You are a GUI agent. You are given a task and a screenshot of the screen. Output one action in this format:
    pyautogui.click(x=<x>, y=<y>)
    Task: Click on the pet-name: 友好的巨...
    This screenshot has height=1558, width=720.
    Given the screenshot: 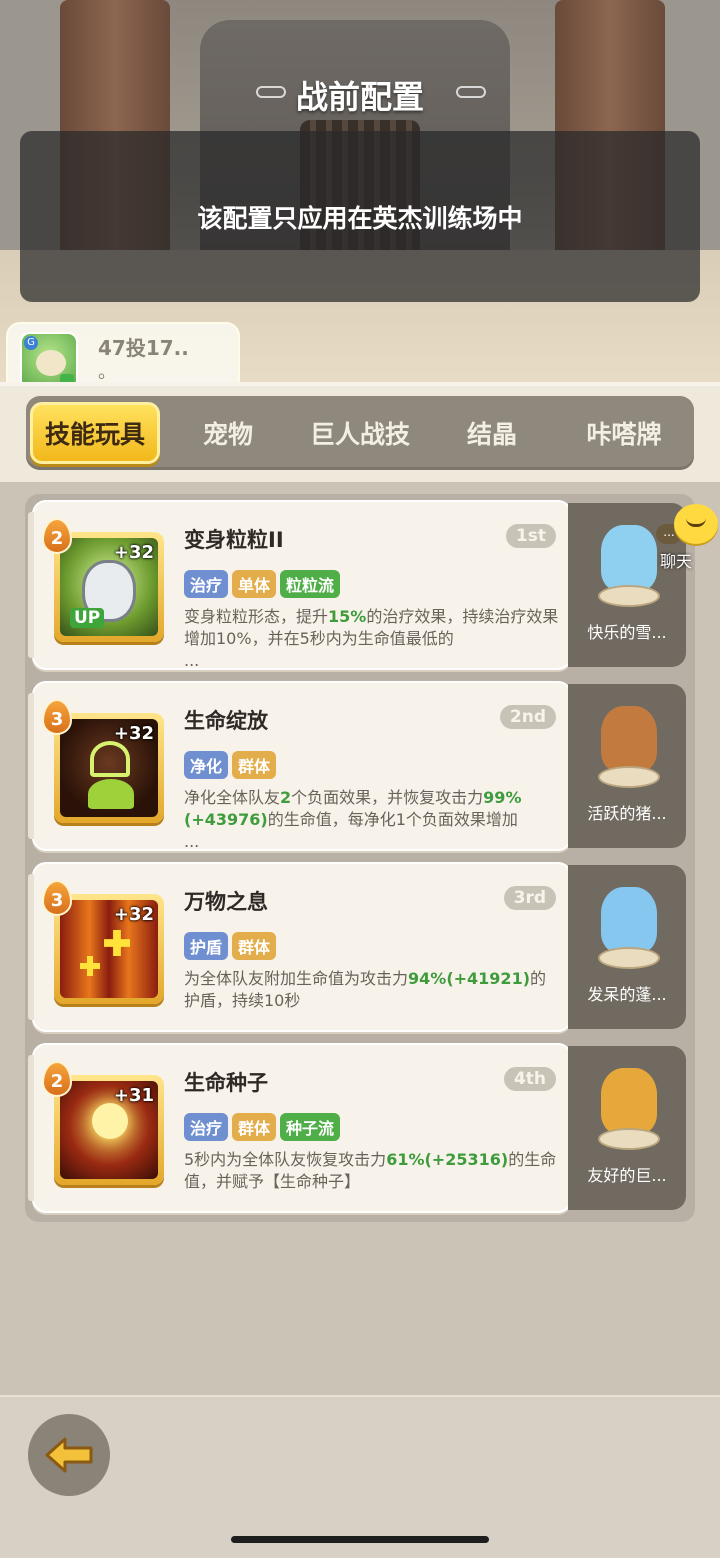 What is the action you would take?
    pyautogui.click(x=627, y=1175)
    